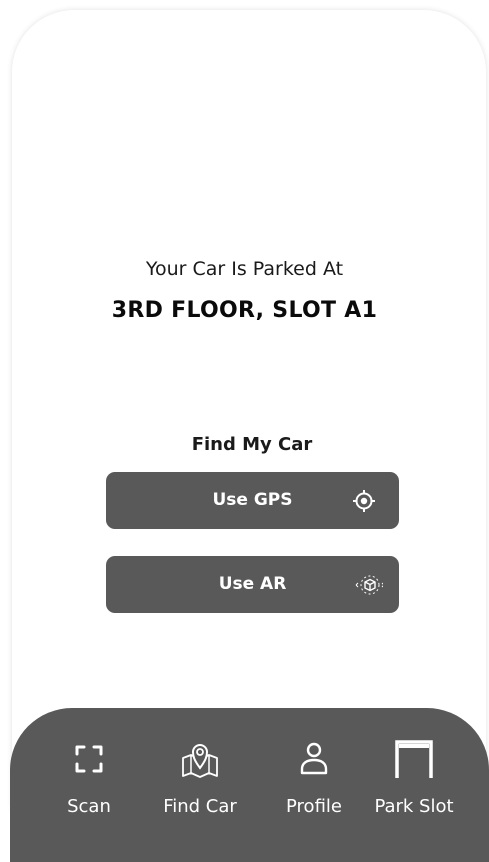 The image size is (489, 862). I want to click on parking-slot-icon, so click(414, 759).